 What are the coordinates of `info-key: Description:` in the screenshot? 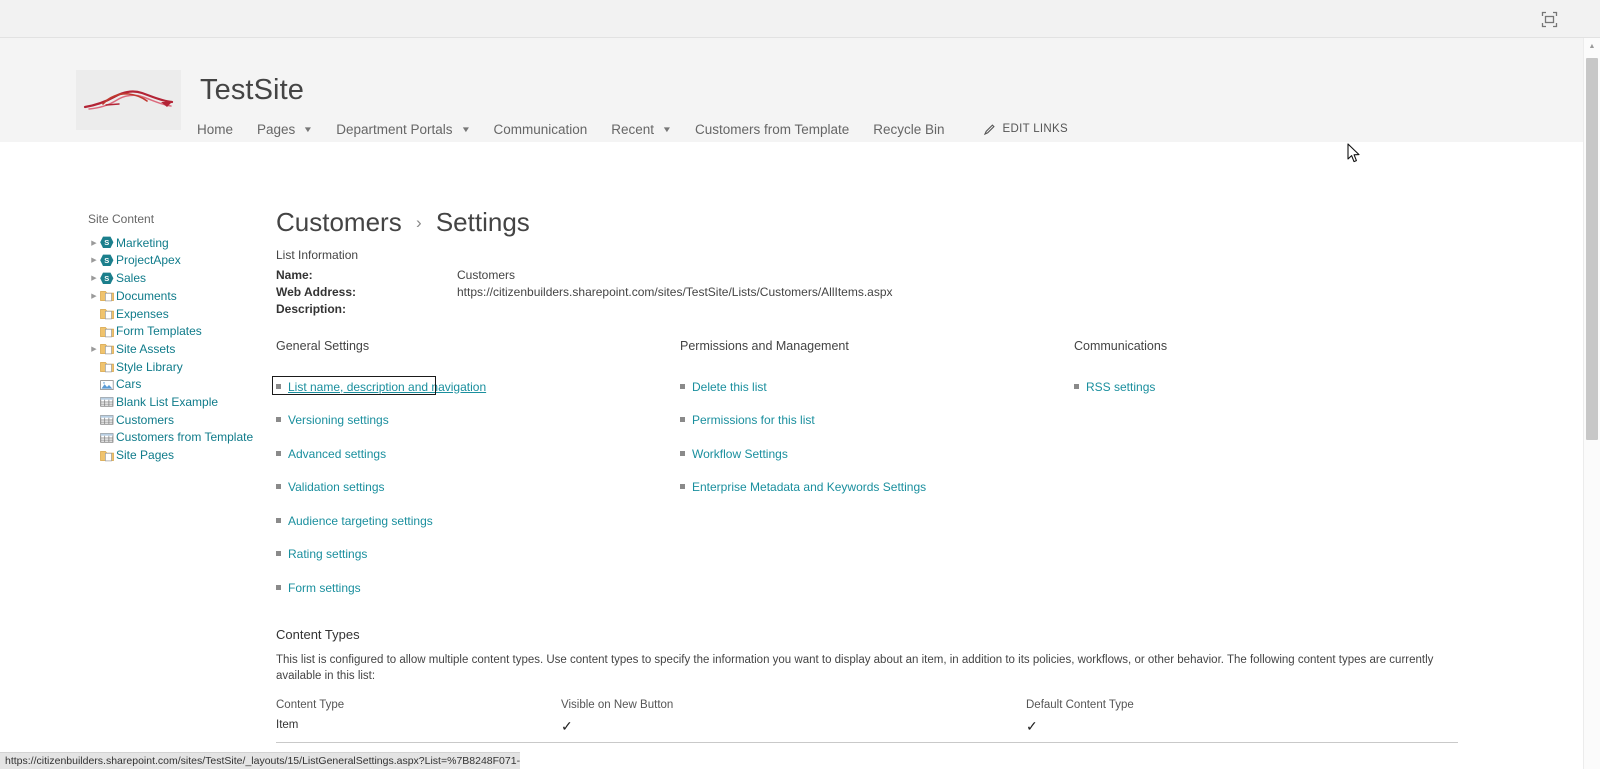 It's located at (311, 308).